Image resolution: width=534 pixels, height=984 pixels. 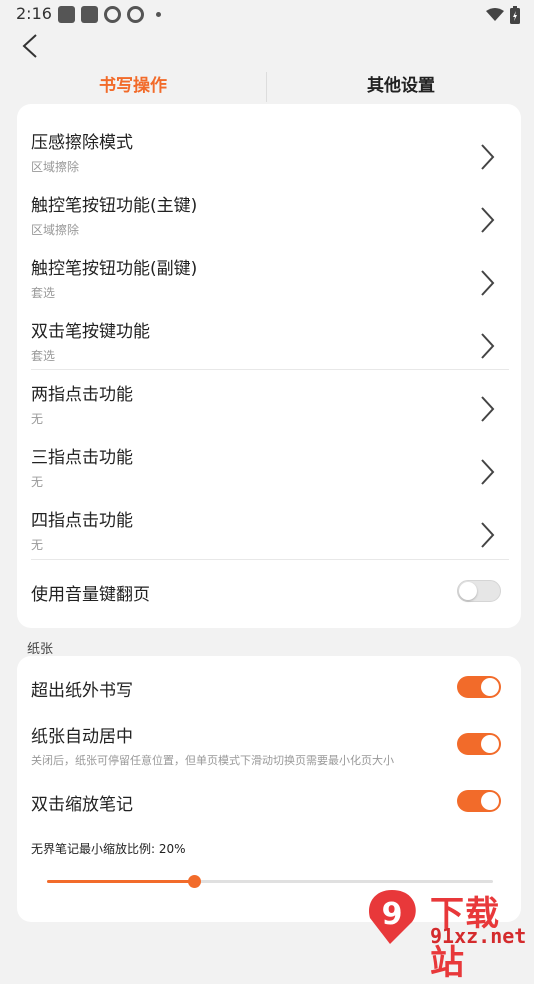 I want to click on setting-volume-page-turn: 使用音量键翻页, so click(x=271, y=593).